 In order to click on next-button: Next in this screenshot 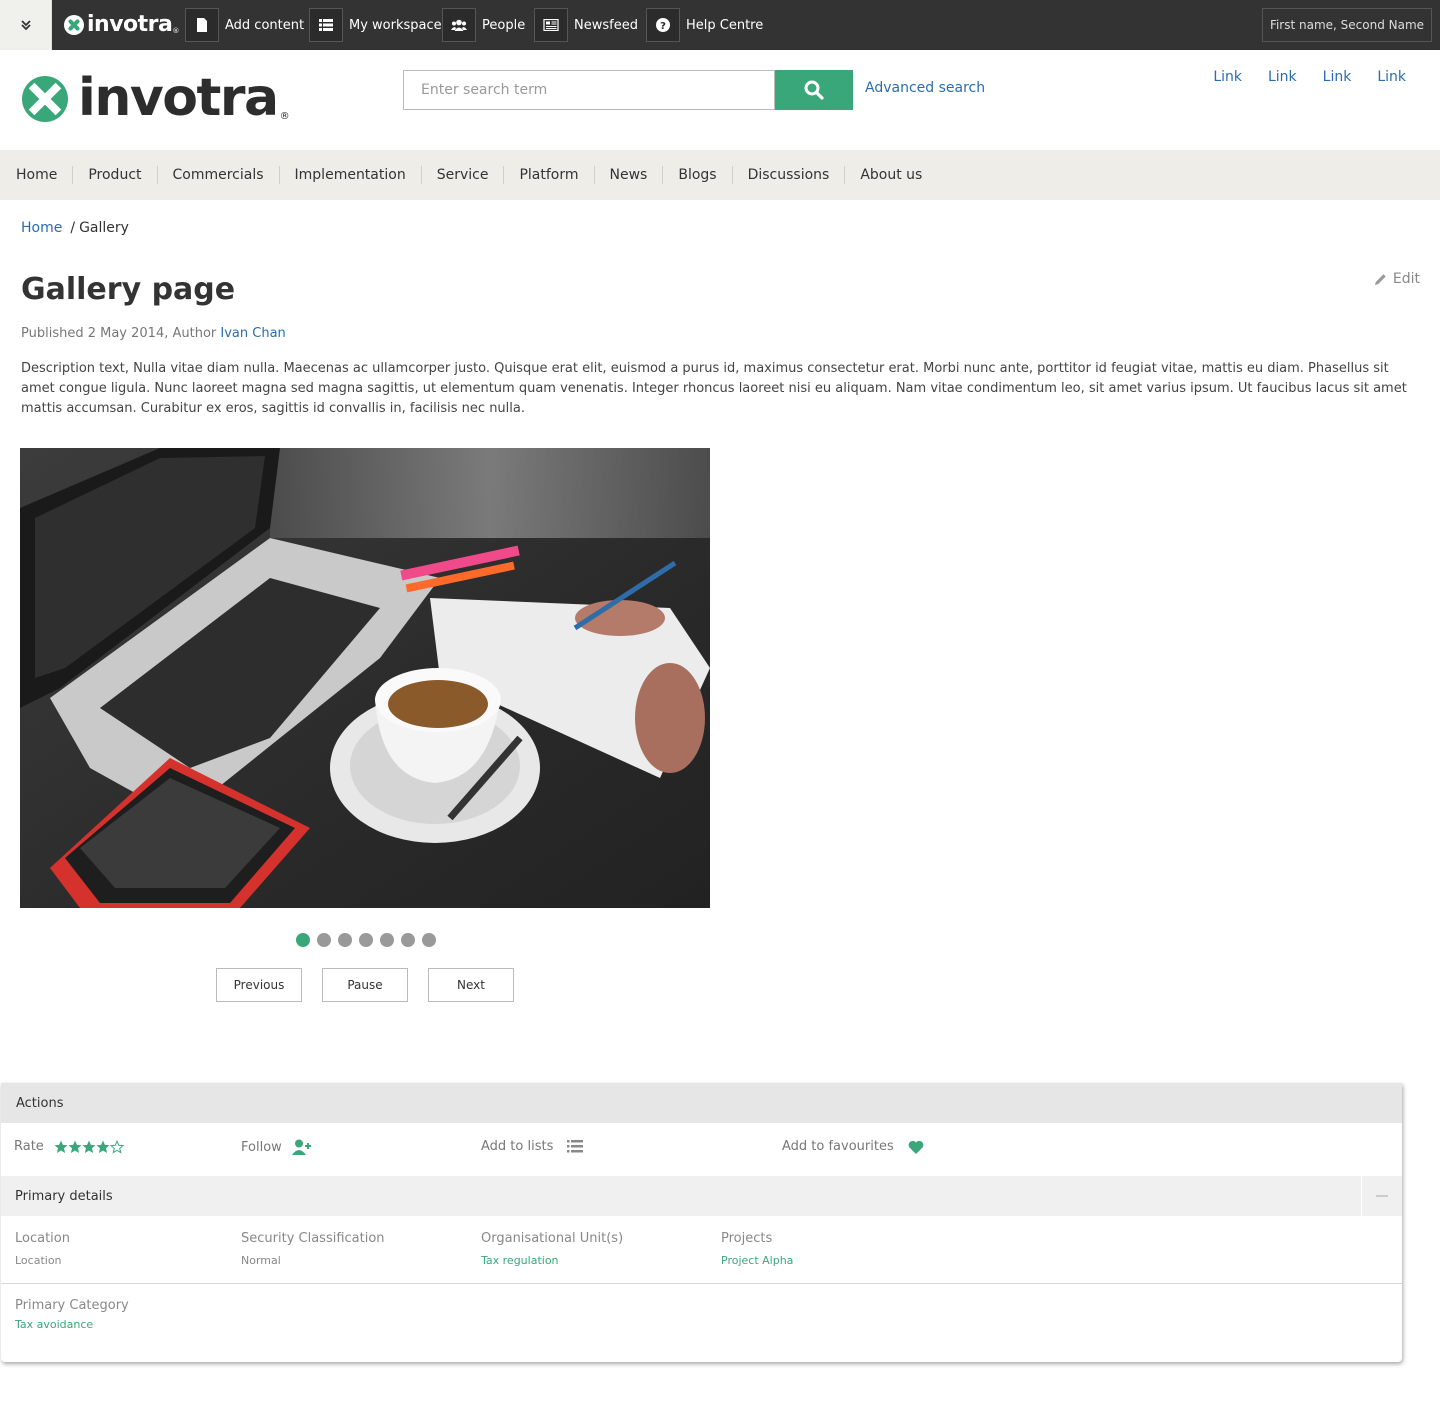, I will do `click(471, 985)`.